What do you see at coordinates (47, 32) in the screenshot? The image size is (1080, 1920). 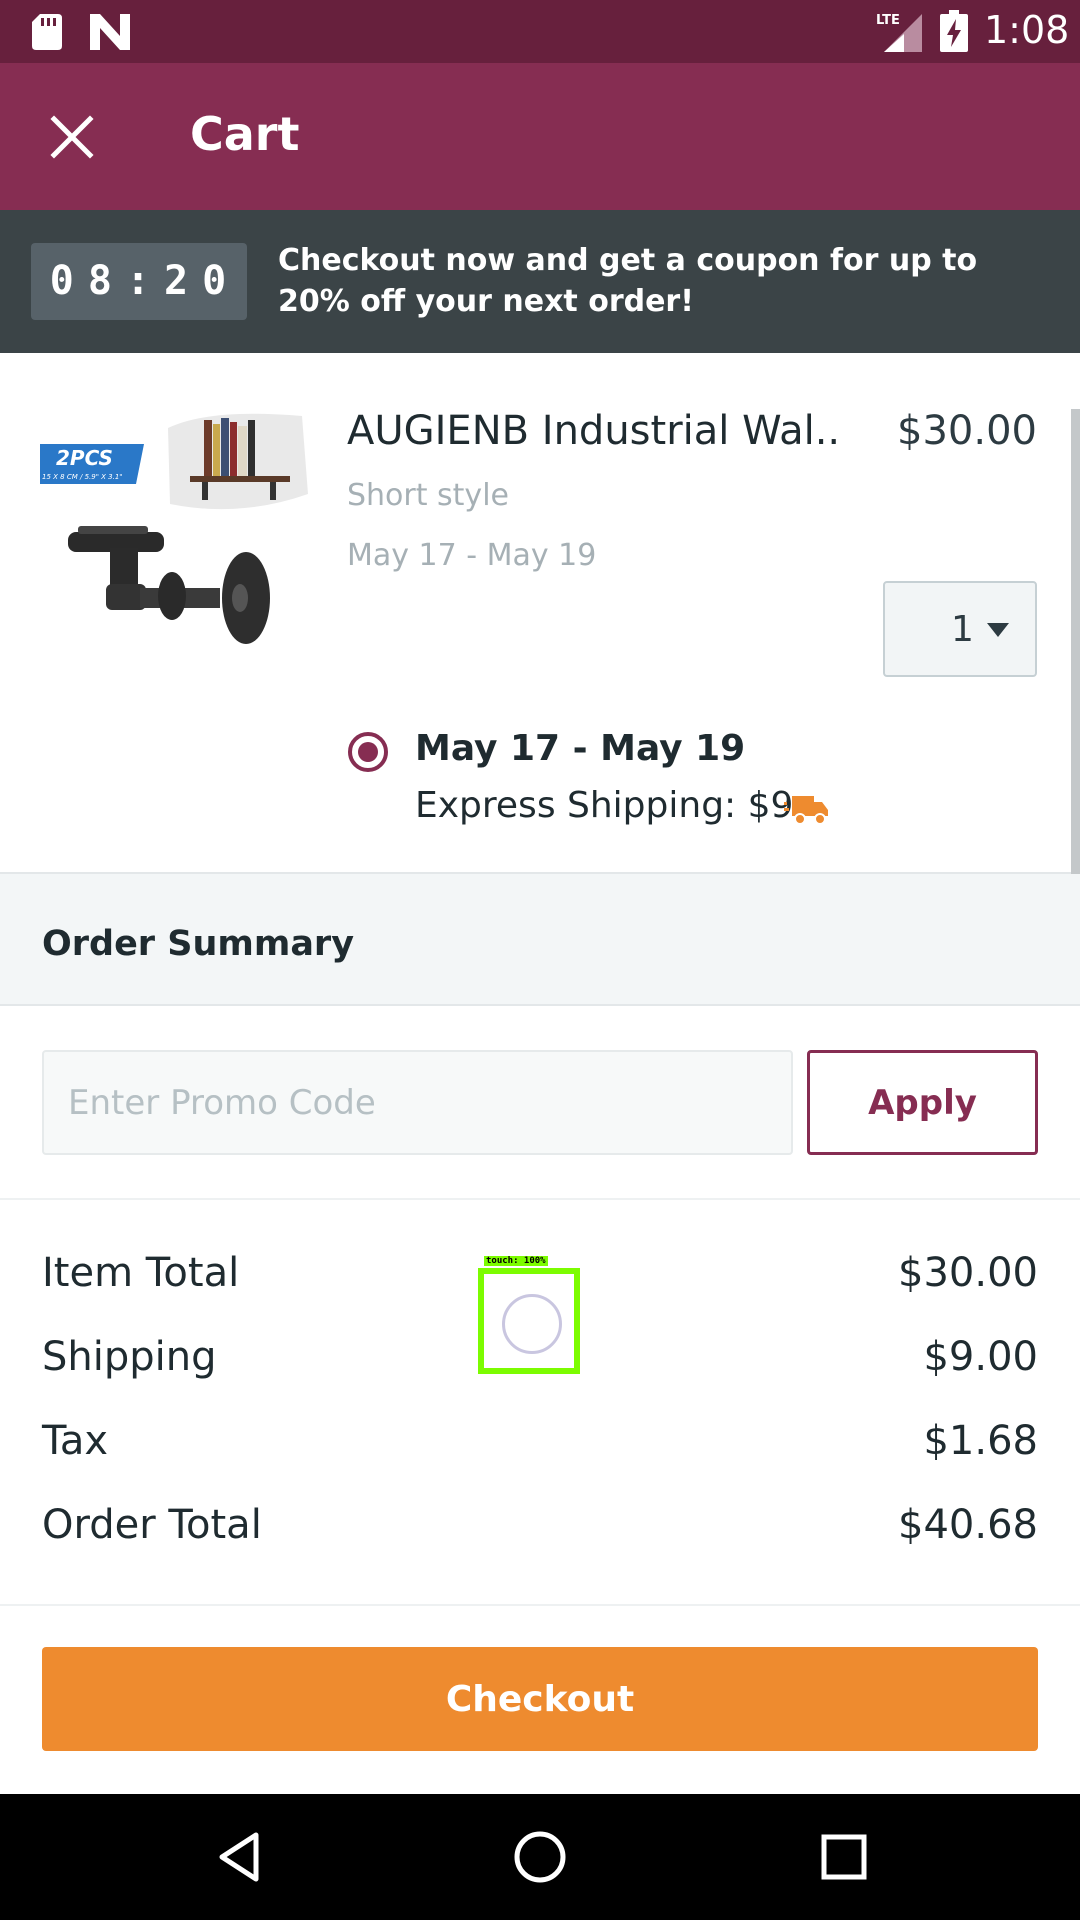 I see `sd-card-icon` at bounding box center [47, 32].